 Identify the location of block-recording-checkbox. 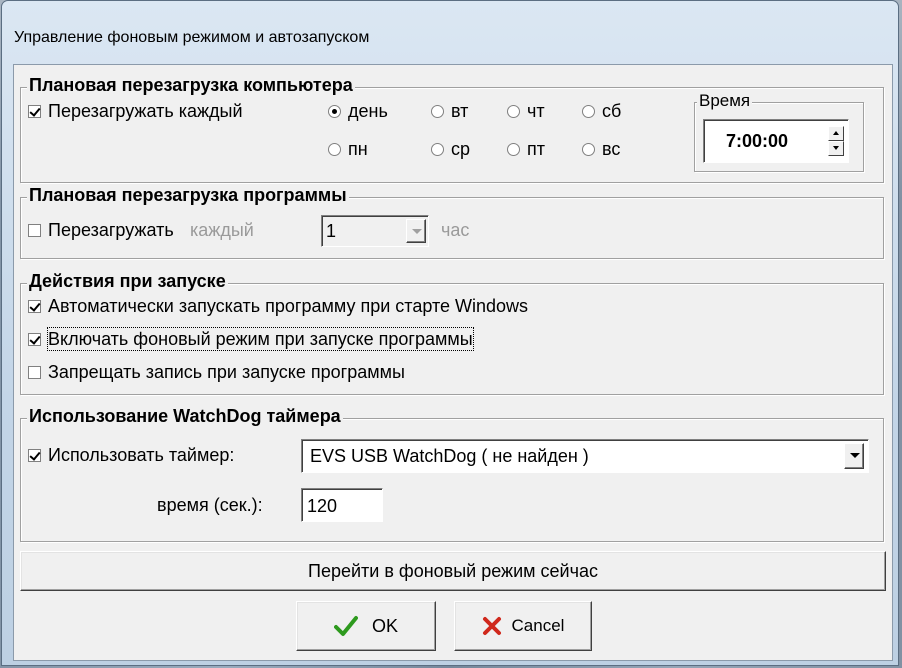
(34, 372).